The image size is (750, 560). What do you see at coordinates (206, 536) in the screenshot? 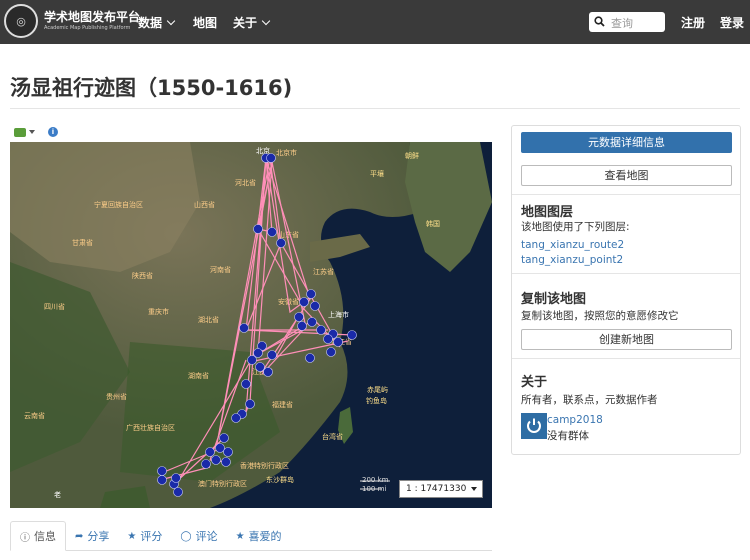
I see `tab-comments-label: 评论` at bounding box center [206, 536].